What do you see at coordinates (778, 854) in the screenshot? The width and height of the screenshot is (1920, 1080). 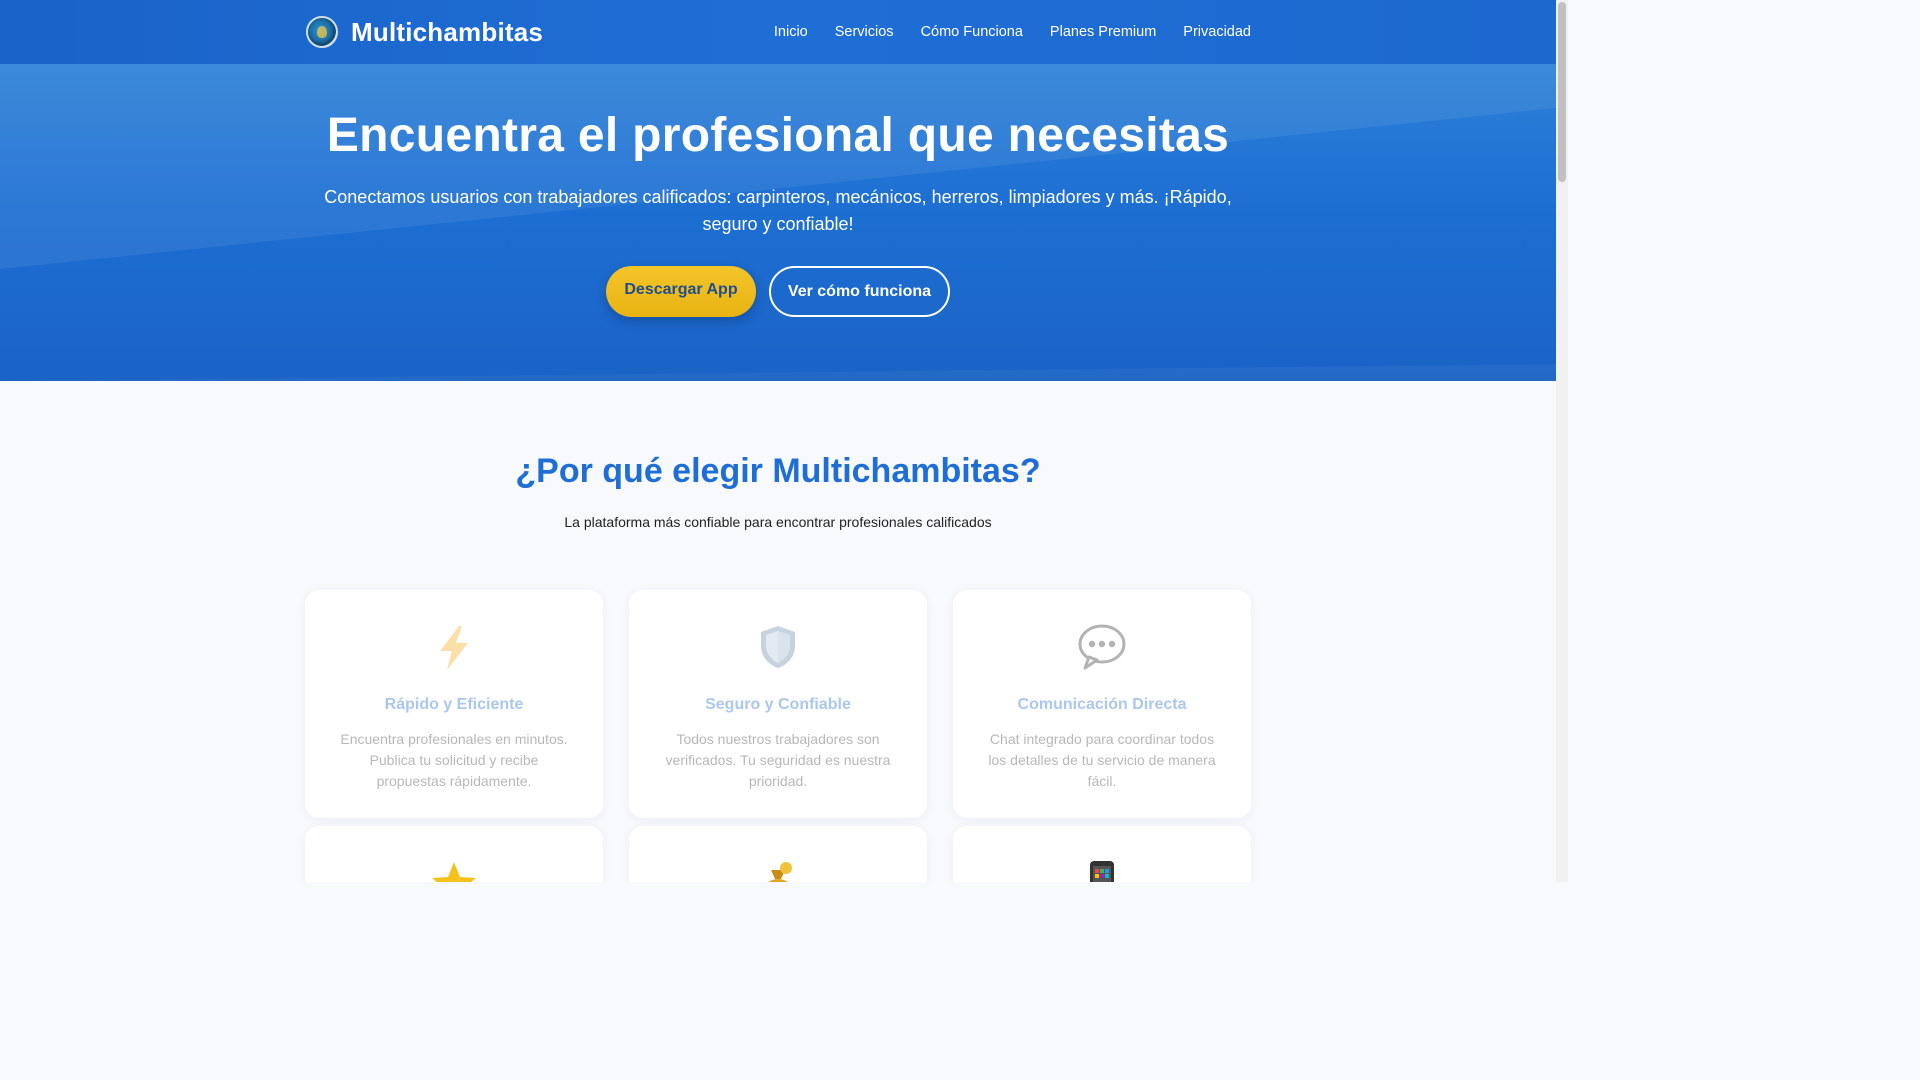 I see `feature-card-money` at bounding box center [778, 854].